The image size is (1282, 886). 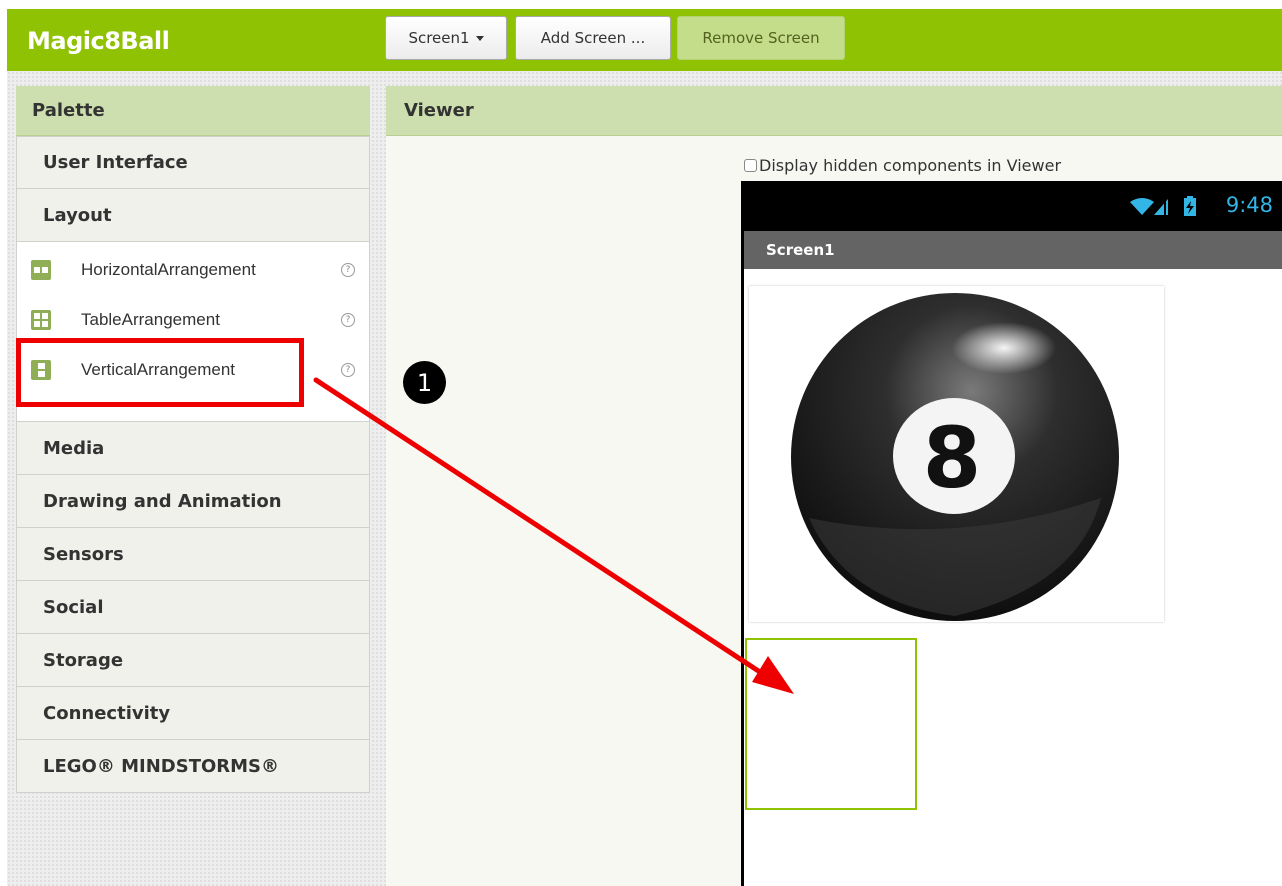 What do you see at coordinates (193, 713) in the screenshot?
I see `category-connectivity: Connectivity` at bounding box center [193, 713].